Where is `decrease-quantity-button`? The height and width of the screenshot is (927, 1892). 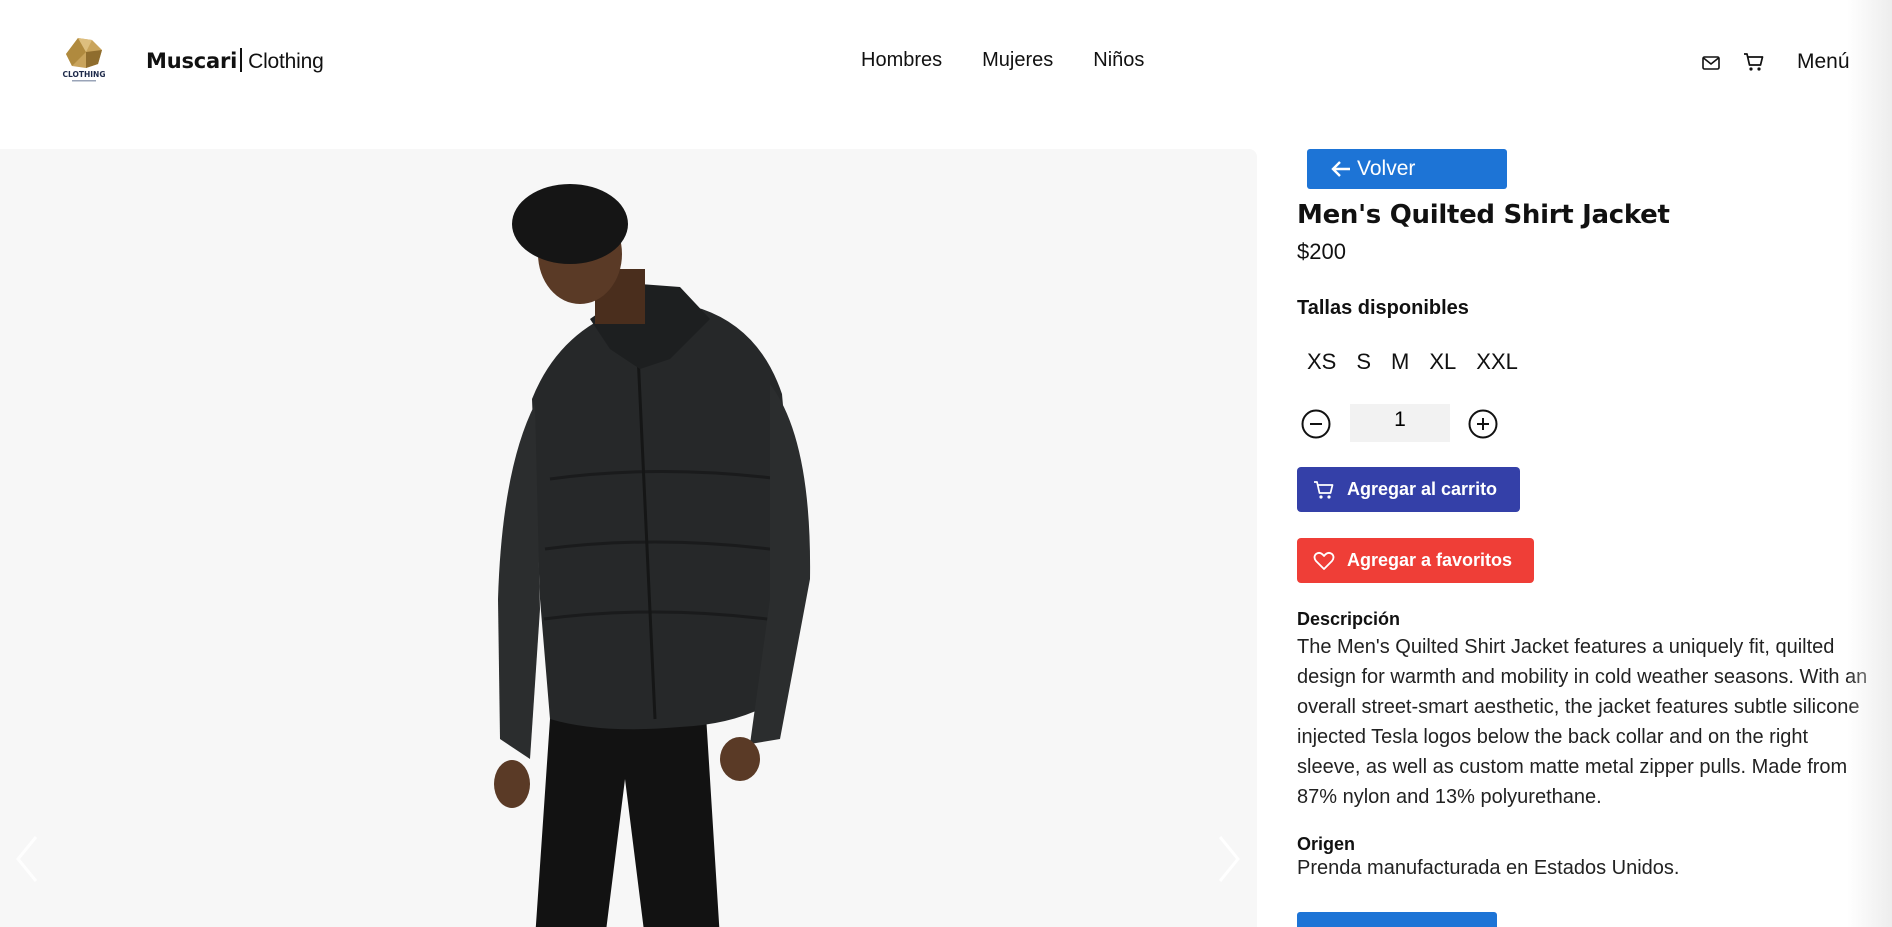
decrease-quantity-button is located at coordinates (1316, 424).